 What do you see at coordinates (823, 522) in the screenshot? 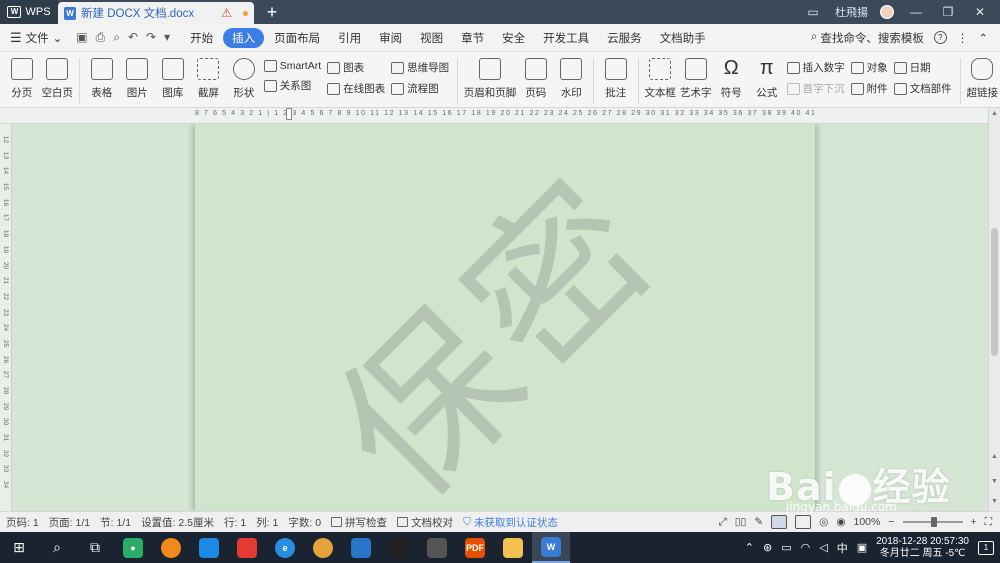
I see `web-view-icon: ◎` at bounding box center [823, 522].